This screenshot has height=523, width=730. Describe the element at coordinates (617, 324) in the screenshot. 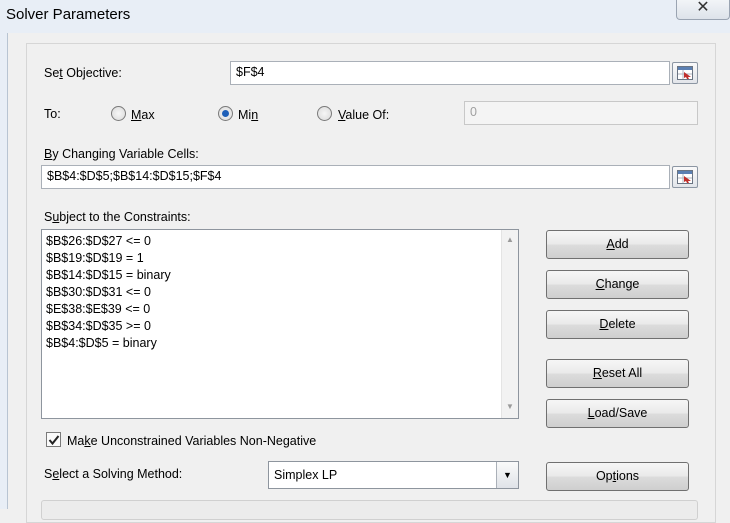

I see `delete-button: Delete` at that location.